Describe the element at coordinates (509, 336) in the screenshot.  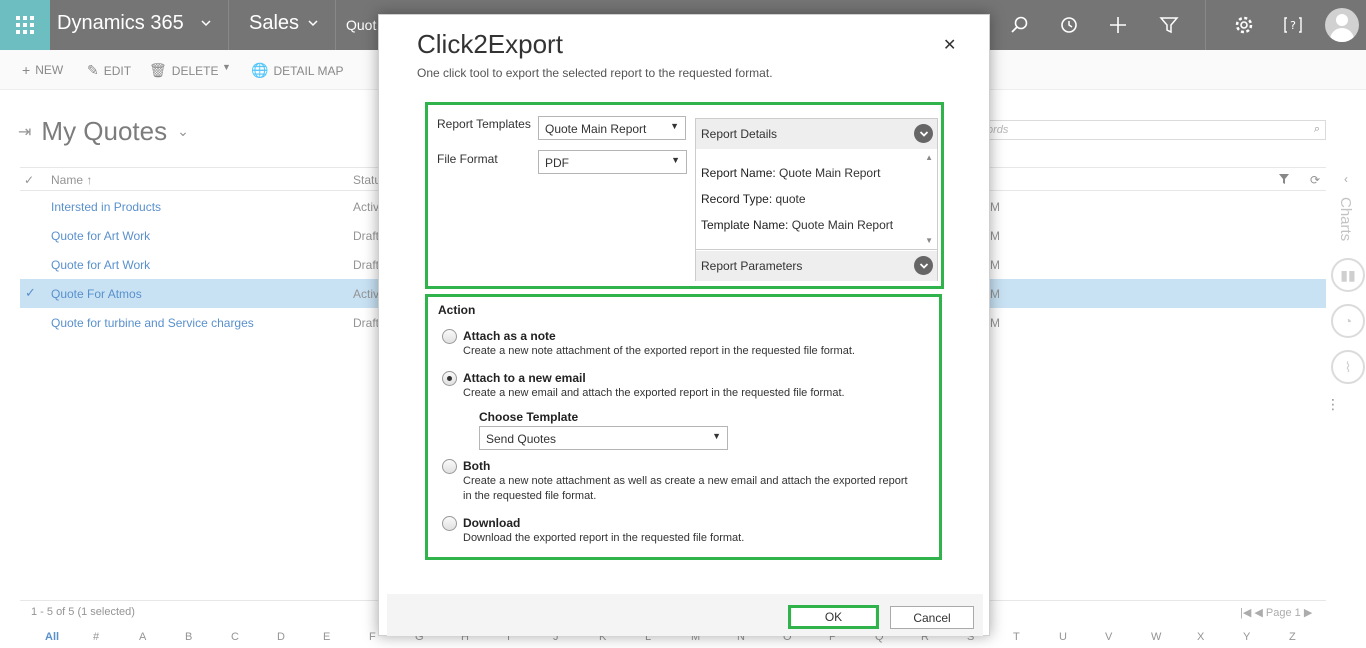
I see `attach-note-title: Attach as a note` at that location.